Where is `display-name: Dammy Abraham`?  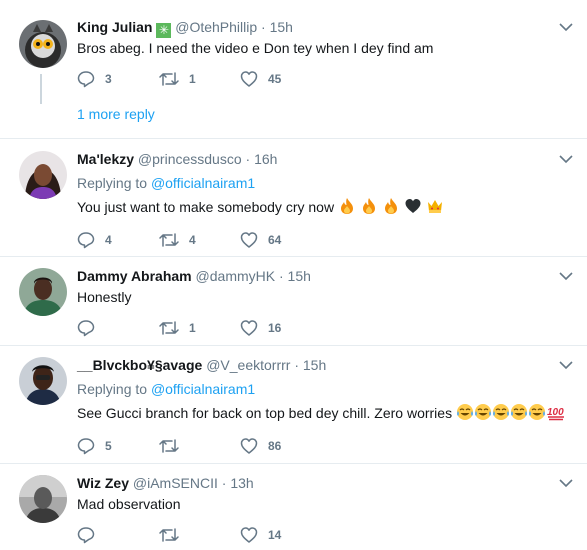 display-name: Dammy Abraham is located at coordinates (134, 276).